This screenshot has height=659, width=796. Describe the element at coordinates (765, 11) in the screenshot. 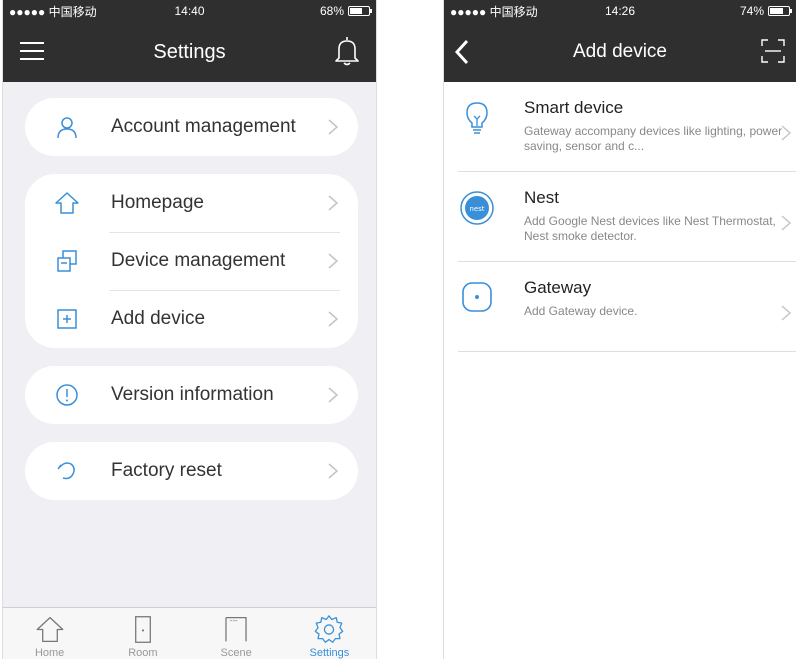

I see `status-right: 74%` at that location.